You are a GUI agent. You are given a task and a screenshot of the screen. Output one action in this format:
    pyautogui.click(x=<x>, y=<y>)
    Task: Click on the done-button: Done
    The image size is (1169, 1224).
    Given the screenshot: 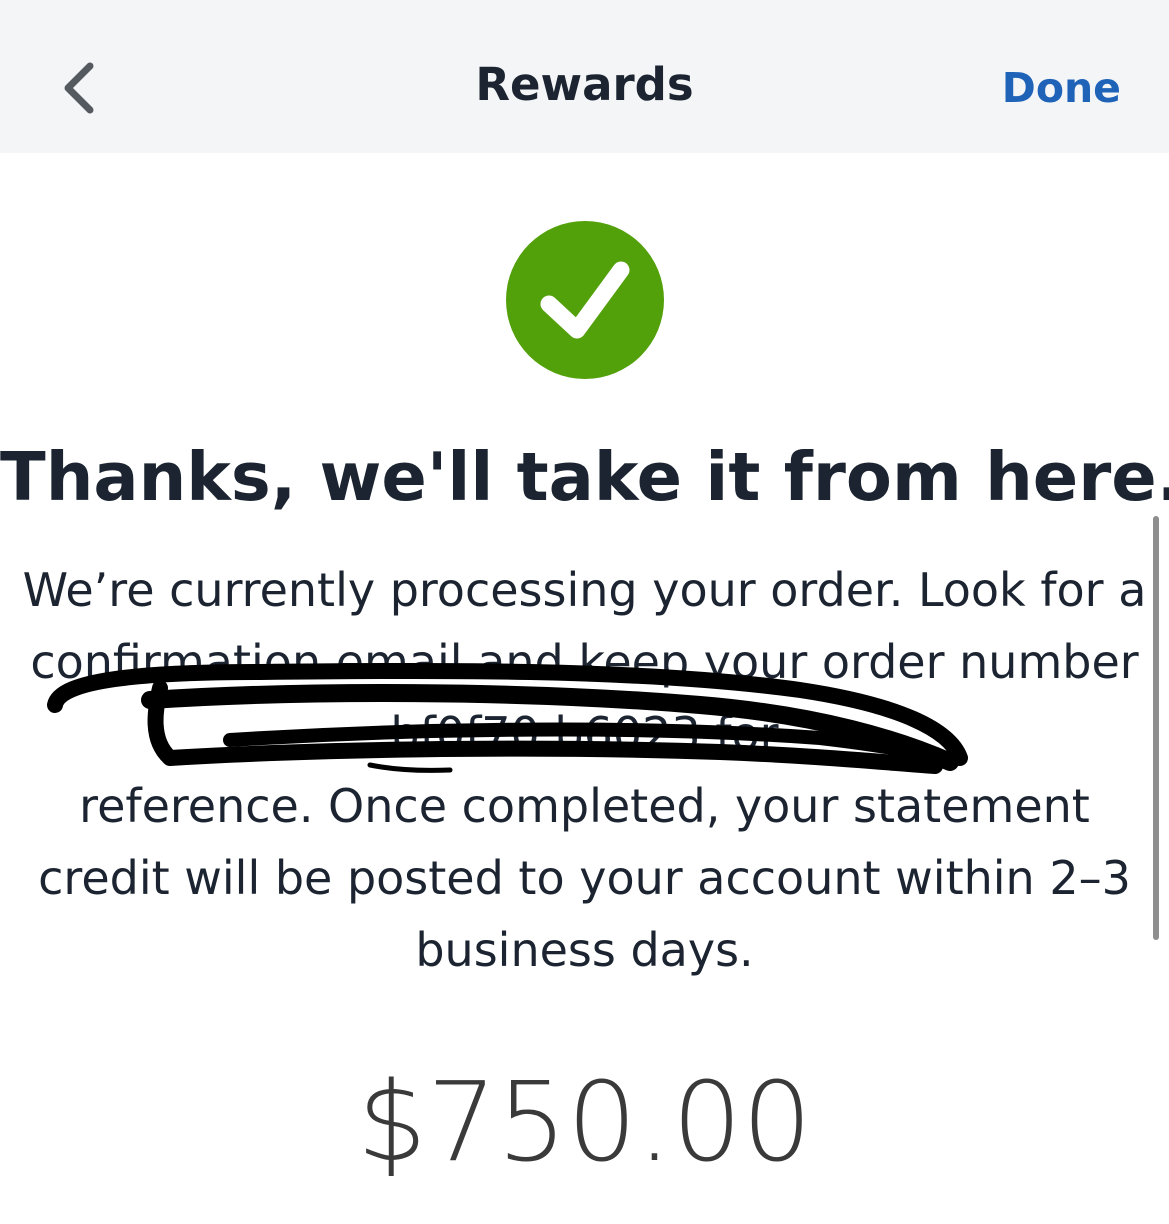 What is the action you would take?
    pyautogui.click(x=1061, y=88)
    